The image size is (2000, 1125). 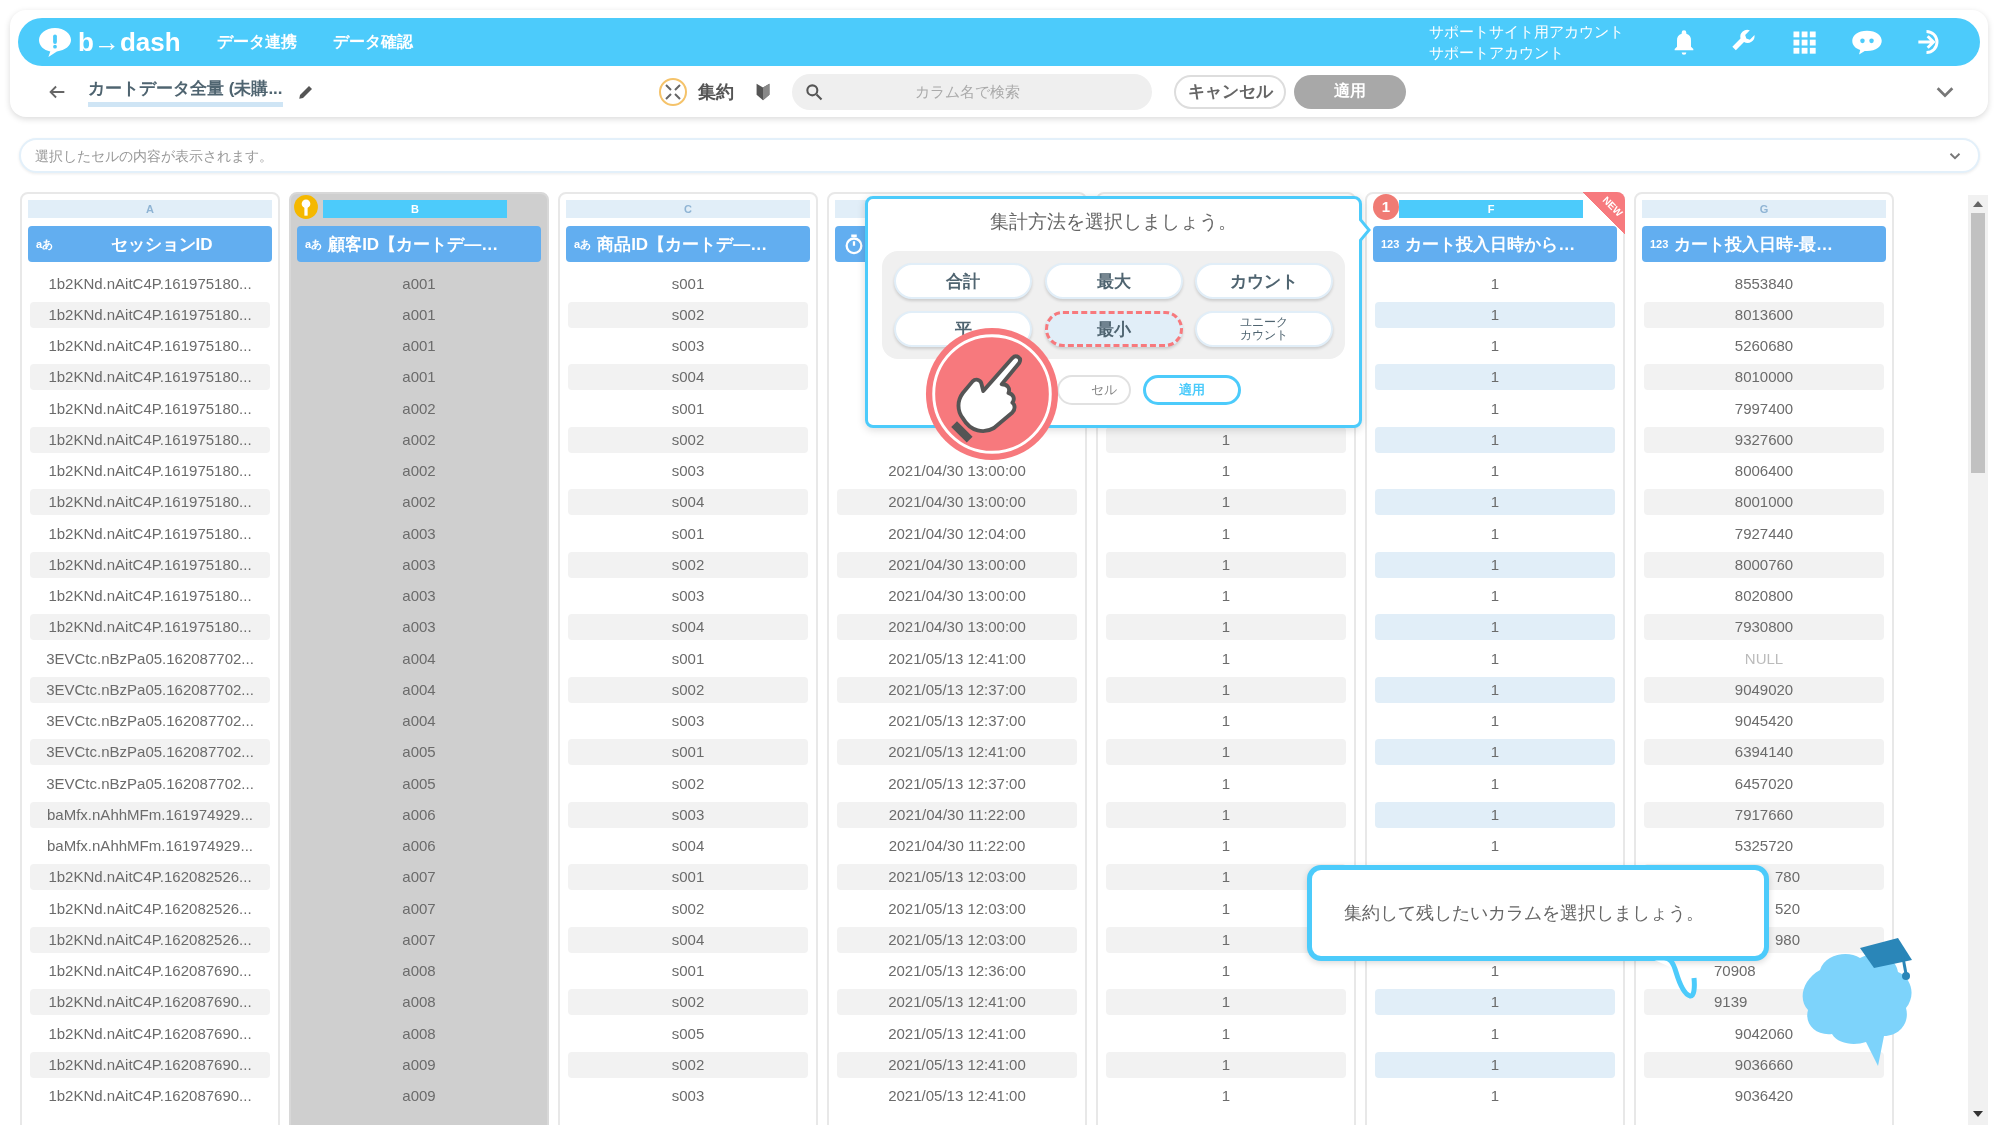 I want to click on table-cell: a008, so click(x=419, y=1002).